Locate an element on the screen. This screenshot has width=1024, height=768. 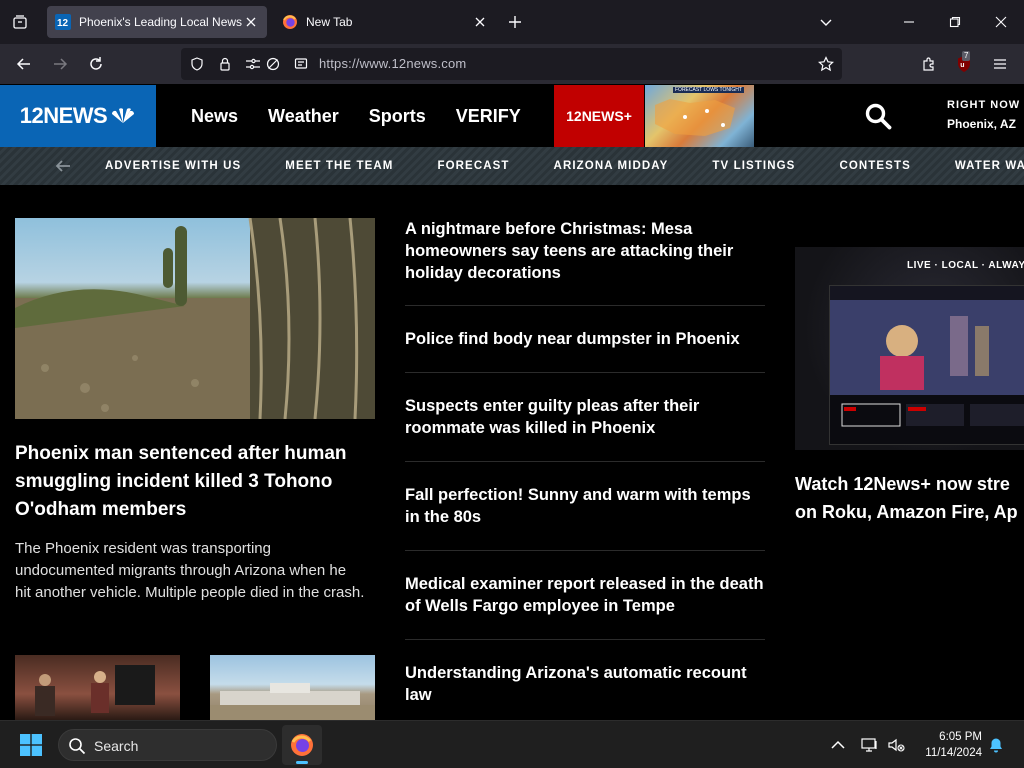
lock-icon is located at coordinates (225, 64).